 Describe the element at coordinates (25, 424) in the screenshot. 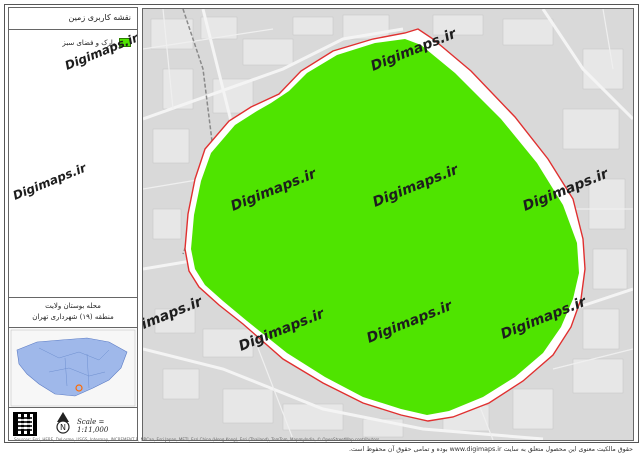

I see `qr-code-icon` at that location.